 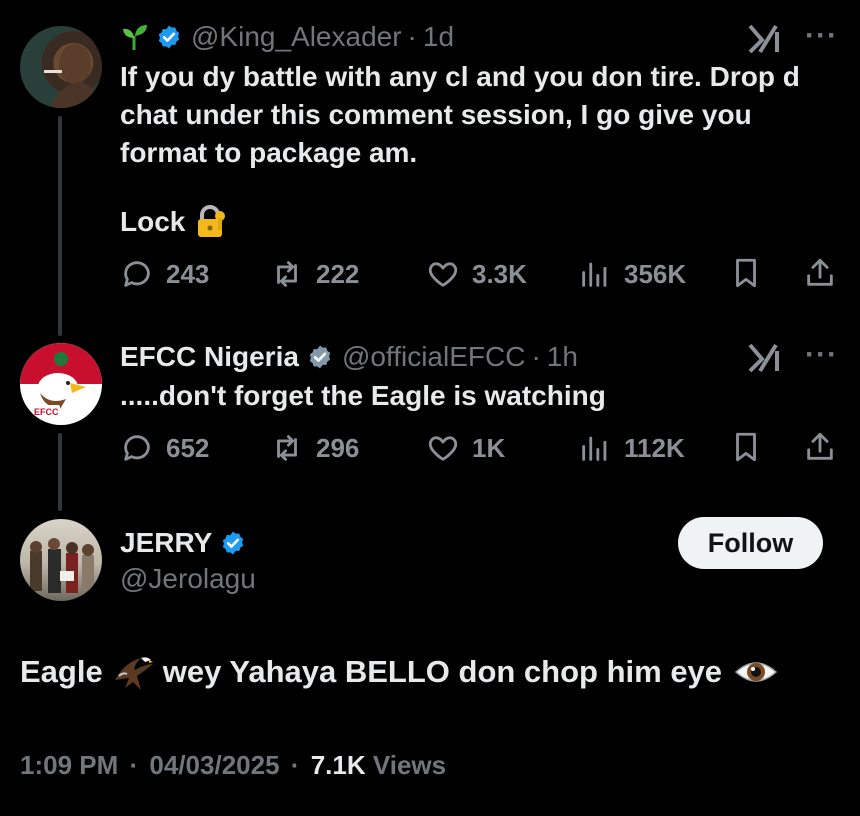 I want to click on tweet3-name: JERRY, so click(x=166, y=543).